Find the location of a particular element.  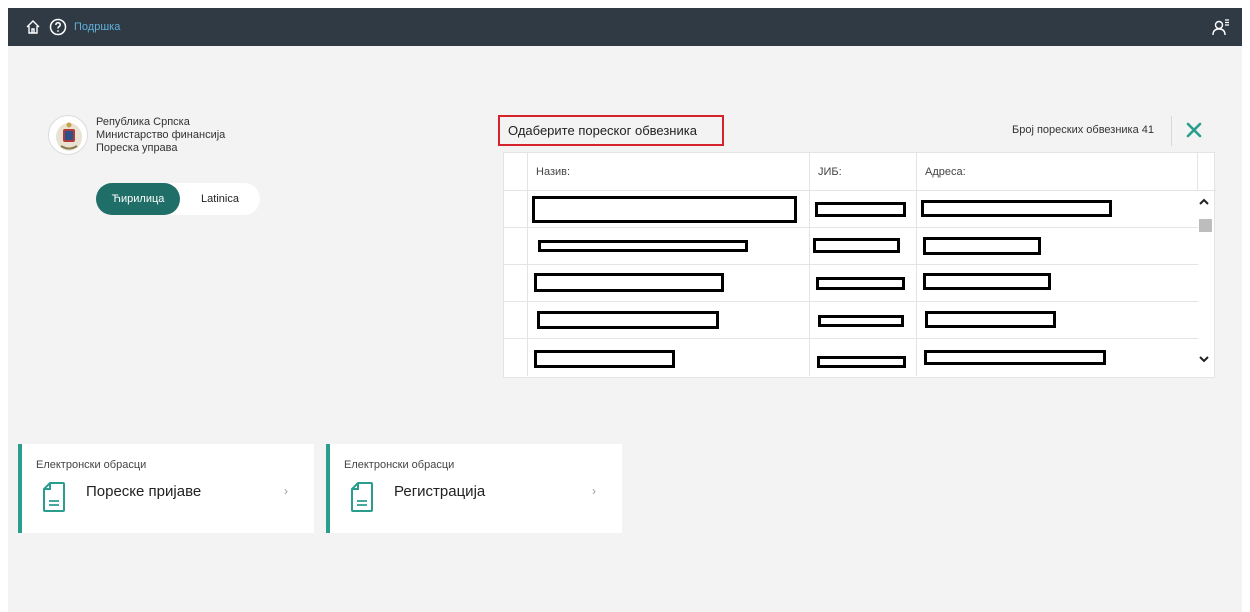

scrollbar-thumb is located at coordinates (1205, 225).